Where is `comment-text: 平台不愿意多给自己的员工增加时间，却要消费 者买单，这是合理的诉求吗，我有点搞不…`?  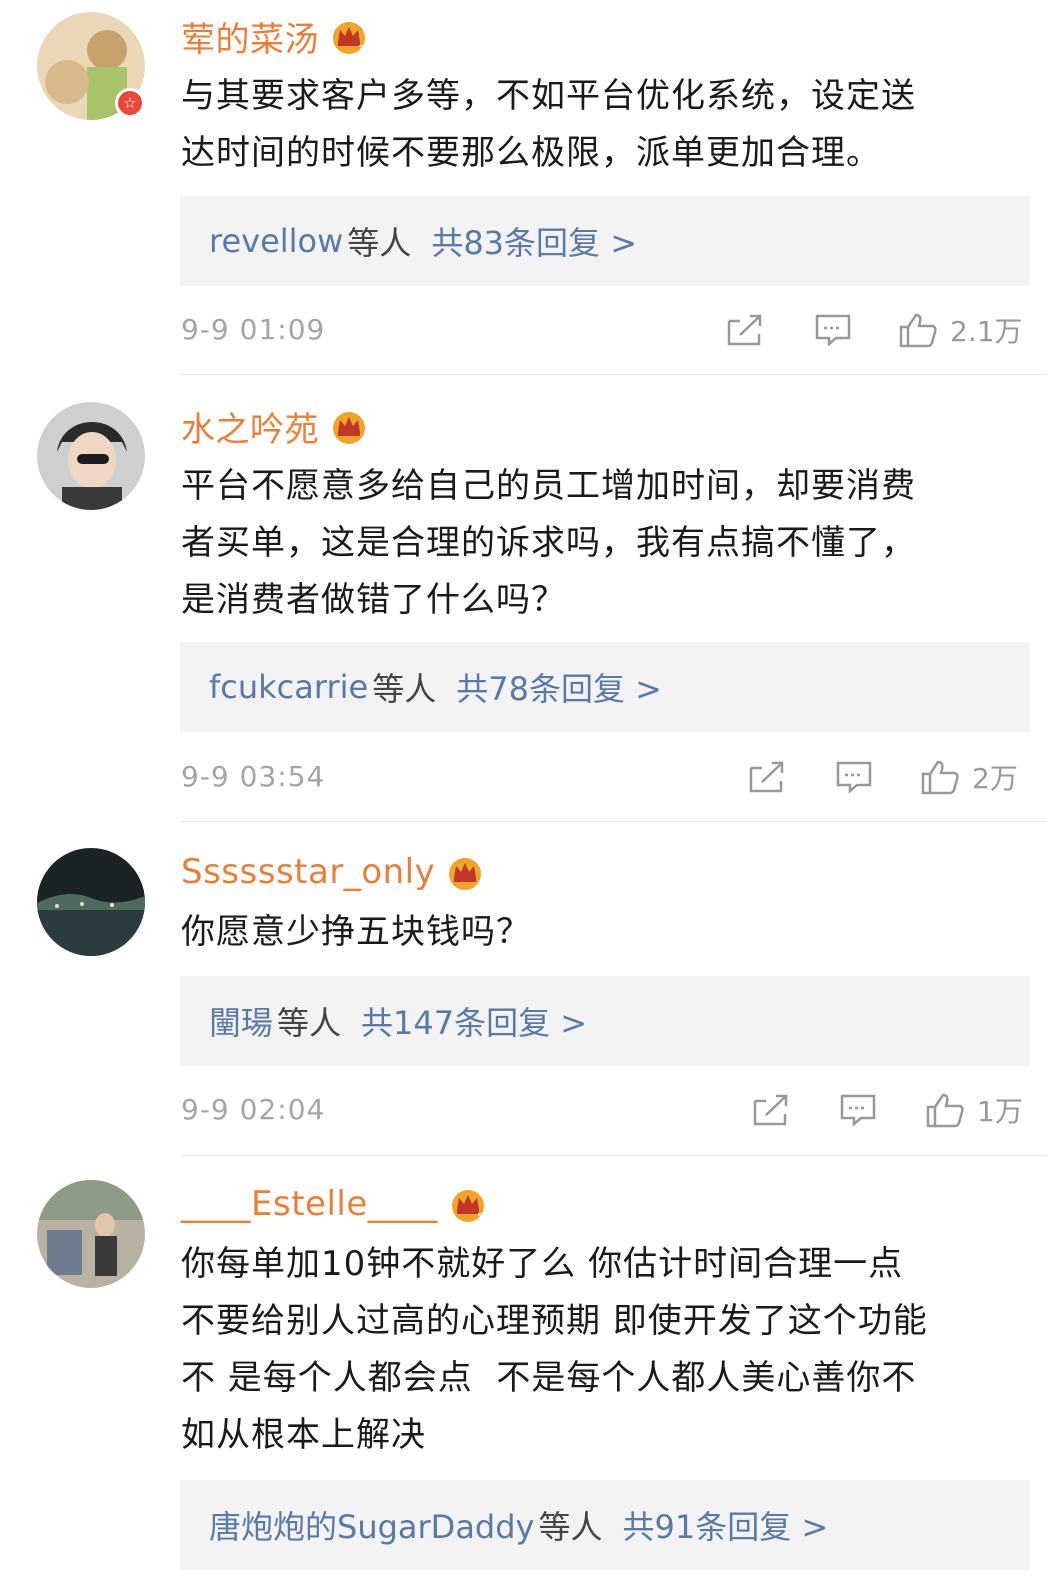
comment-text: 平台不愿意多给自己的员工增加时间，却要消费 者买单，这是合理的诉求吗，我有点搞不… is located at coordinates (548, 543).